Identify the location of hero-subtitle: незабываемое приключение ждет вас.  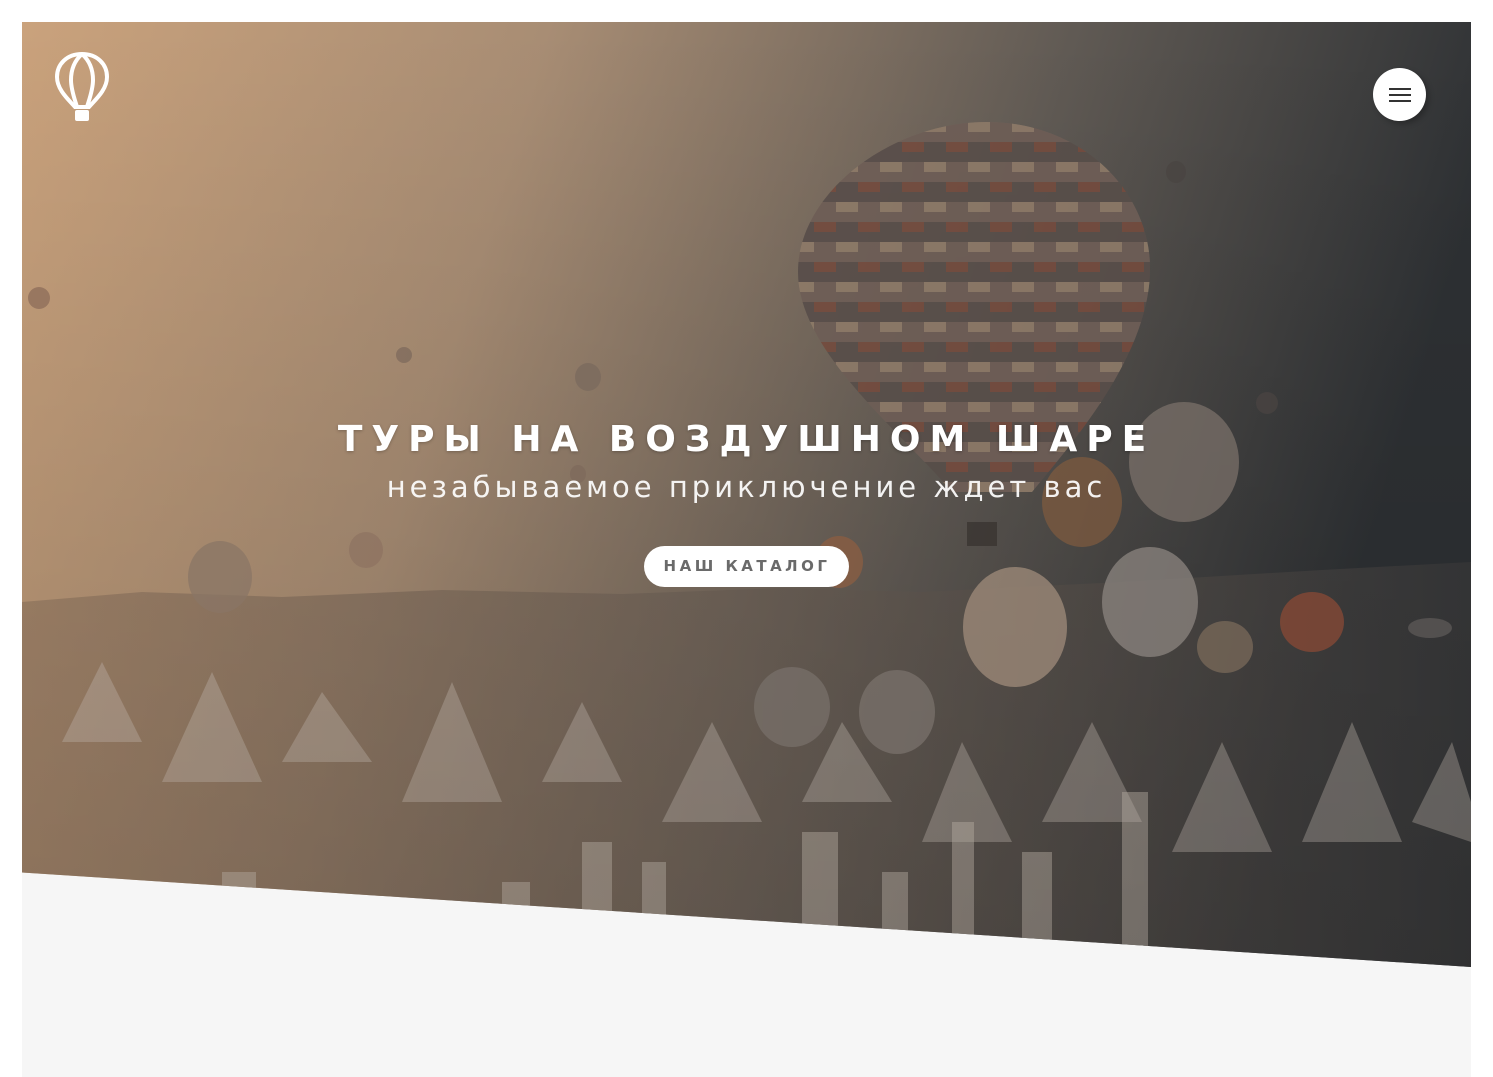
(746, 487).